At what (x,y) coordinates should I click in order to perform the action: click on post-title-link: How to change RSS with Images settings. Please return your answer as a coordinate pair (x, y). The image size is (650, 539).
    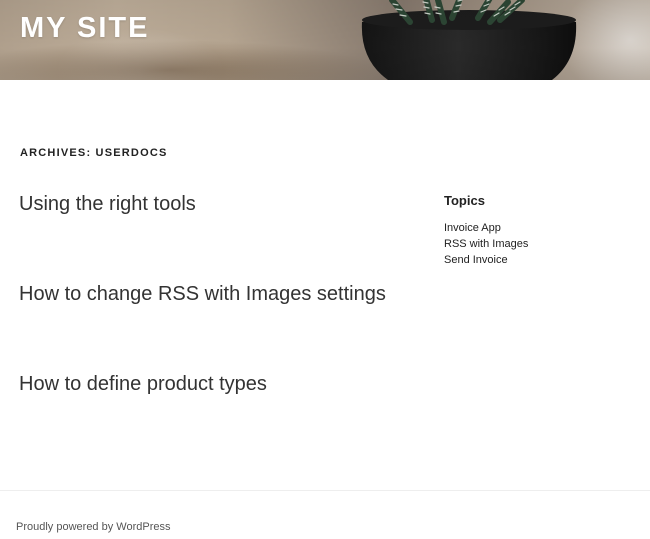
    Looking at the image, I should click on (202, 294).